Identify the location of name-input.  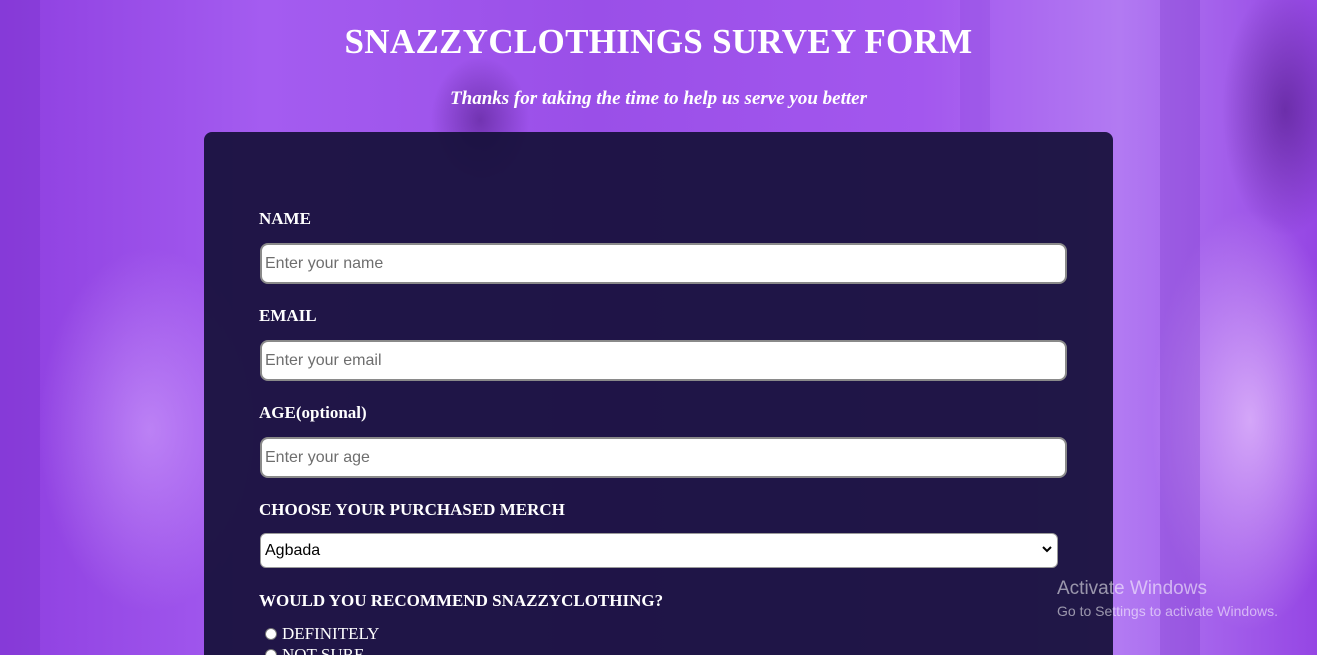
(663, 263).